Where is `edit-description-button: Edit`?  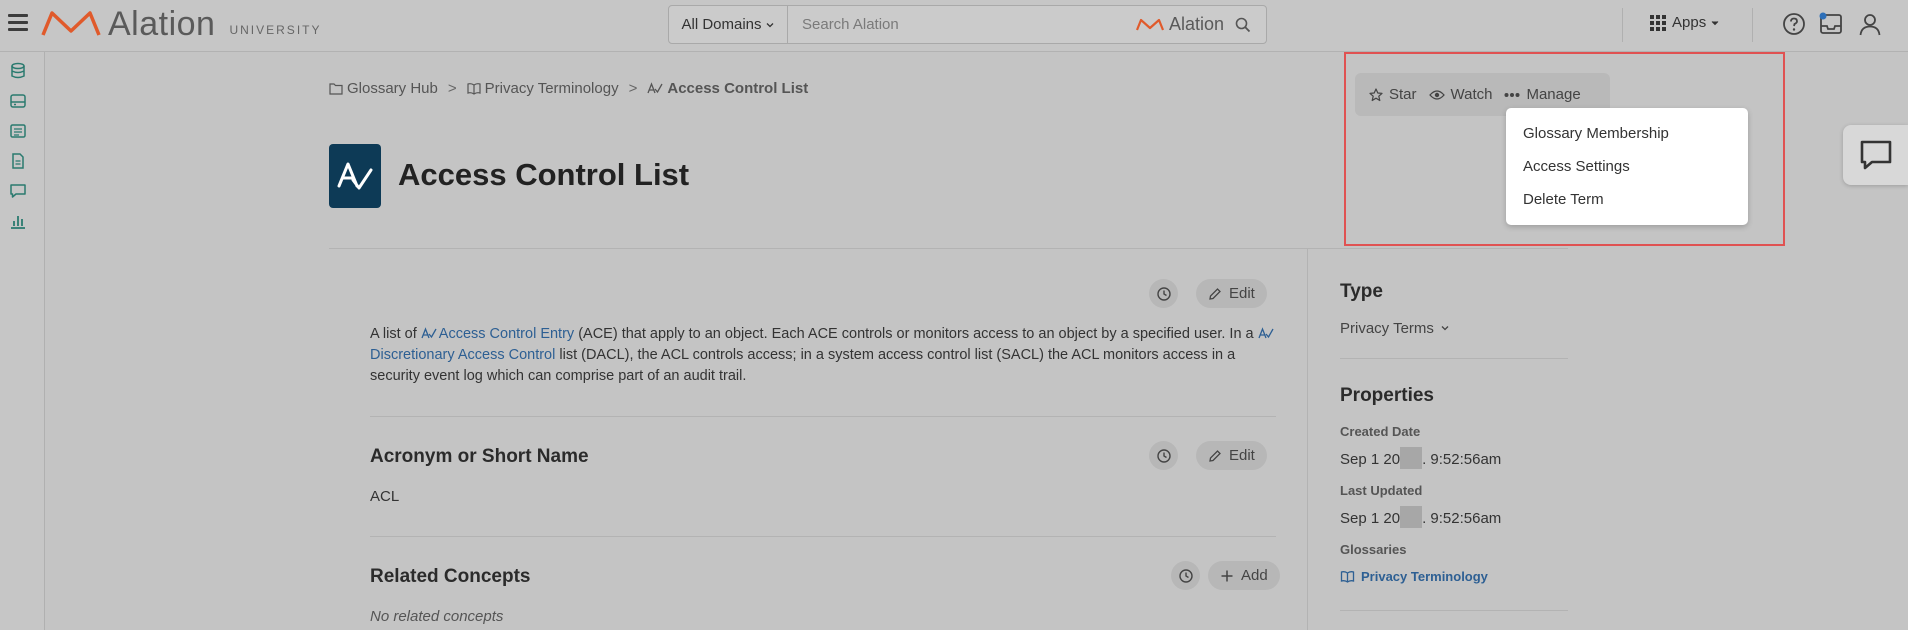 edit-description-button: Edit is located at coordinates (1231, 293).